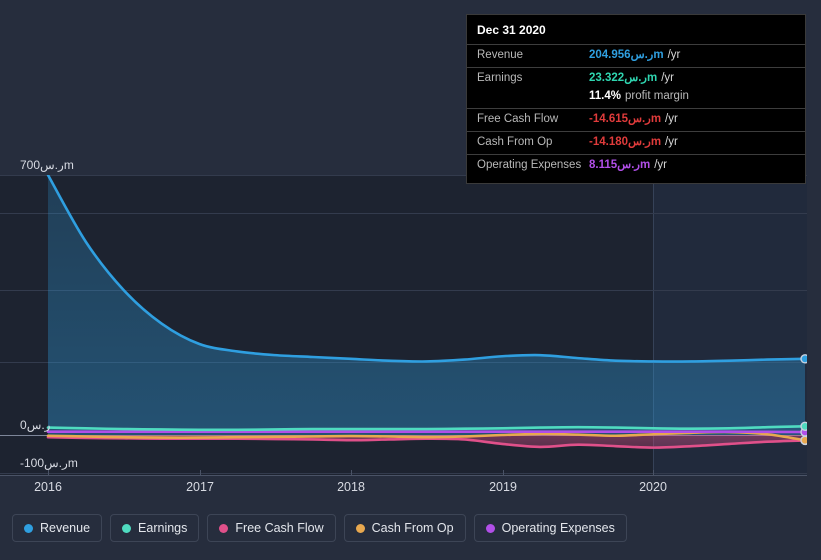 This screenshot has width=821, height=560. What do you see at coordinates (656, 95) in the screenshot?
I see `tooltip-row-subtext: profit margin` at bounding box center [656, 95].